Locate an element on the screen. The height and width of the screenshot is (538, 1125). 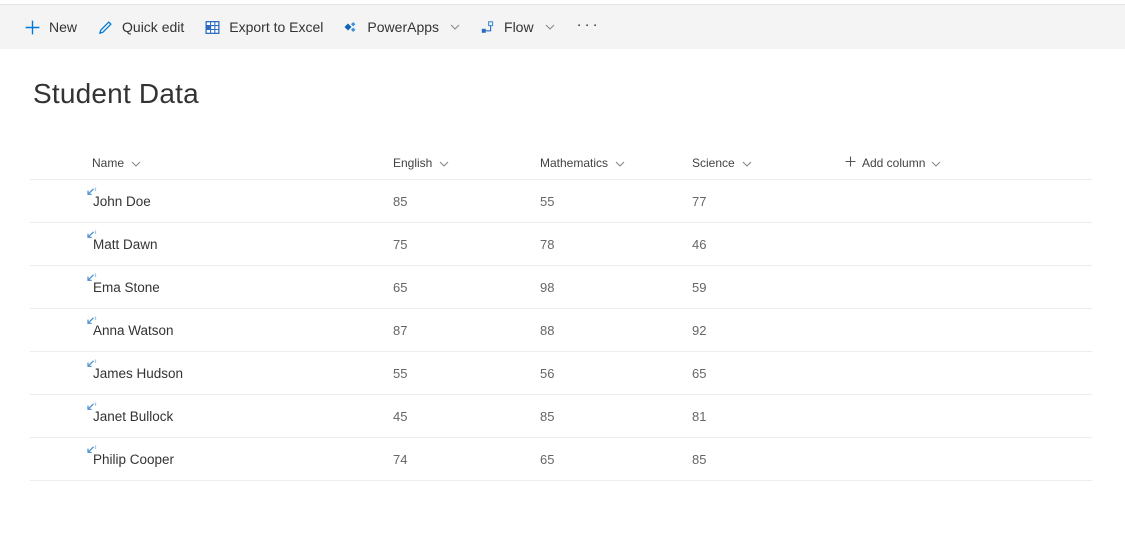
column-header-english: English is located at coordinates (466, 163).